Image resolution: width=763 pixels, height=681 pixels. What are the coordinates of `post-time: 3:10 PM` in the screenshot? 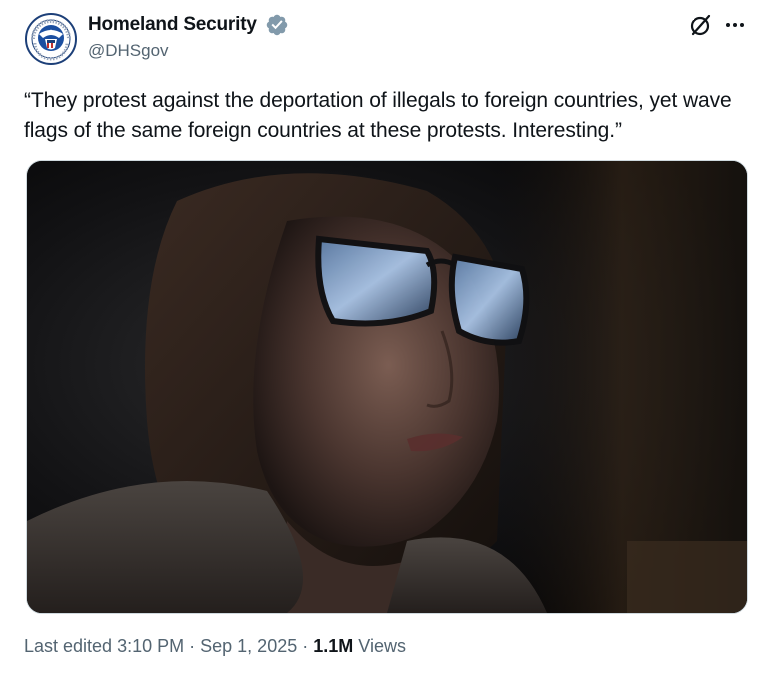 It's located at (151, 646).